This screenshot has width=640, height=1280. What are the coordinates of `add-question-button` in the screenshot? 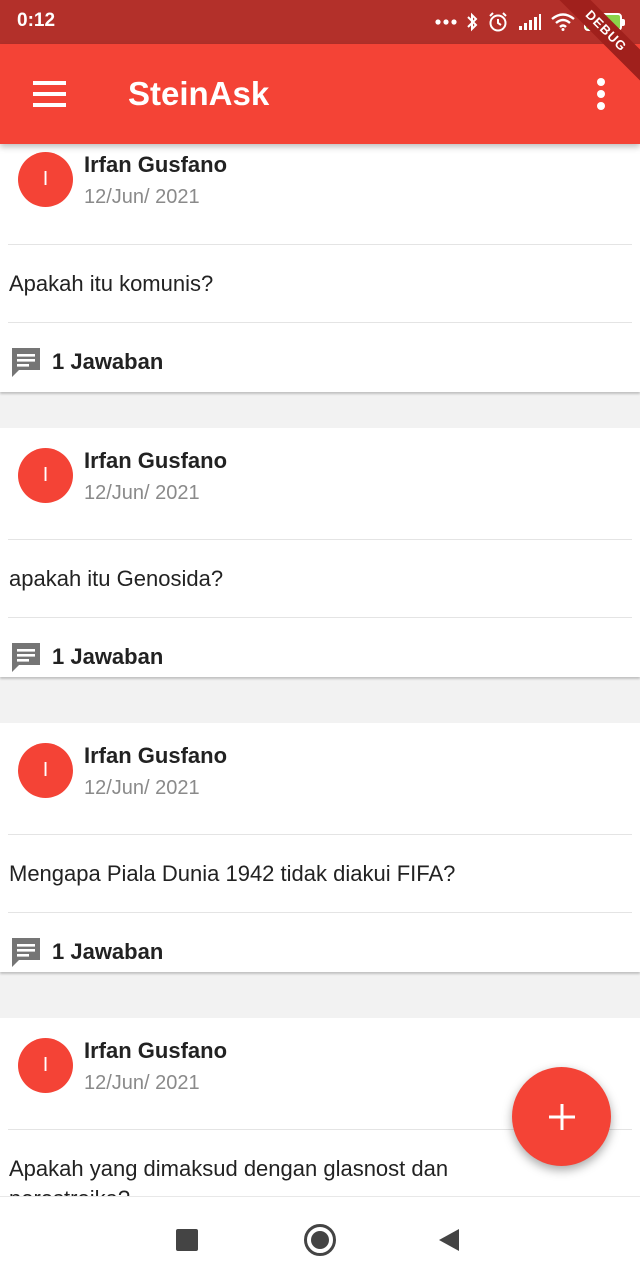 It's located at (561, 1116).